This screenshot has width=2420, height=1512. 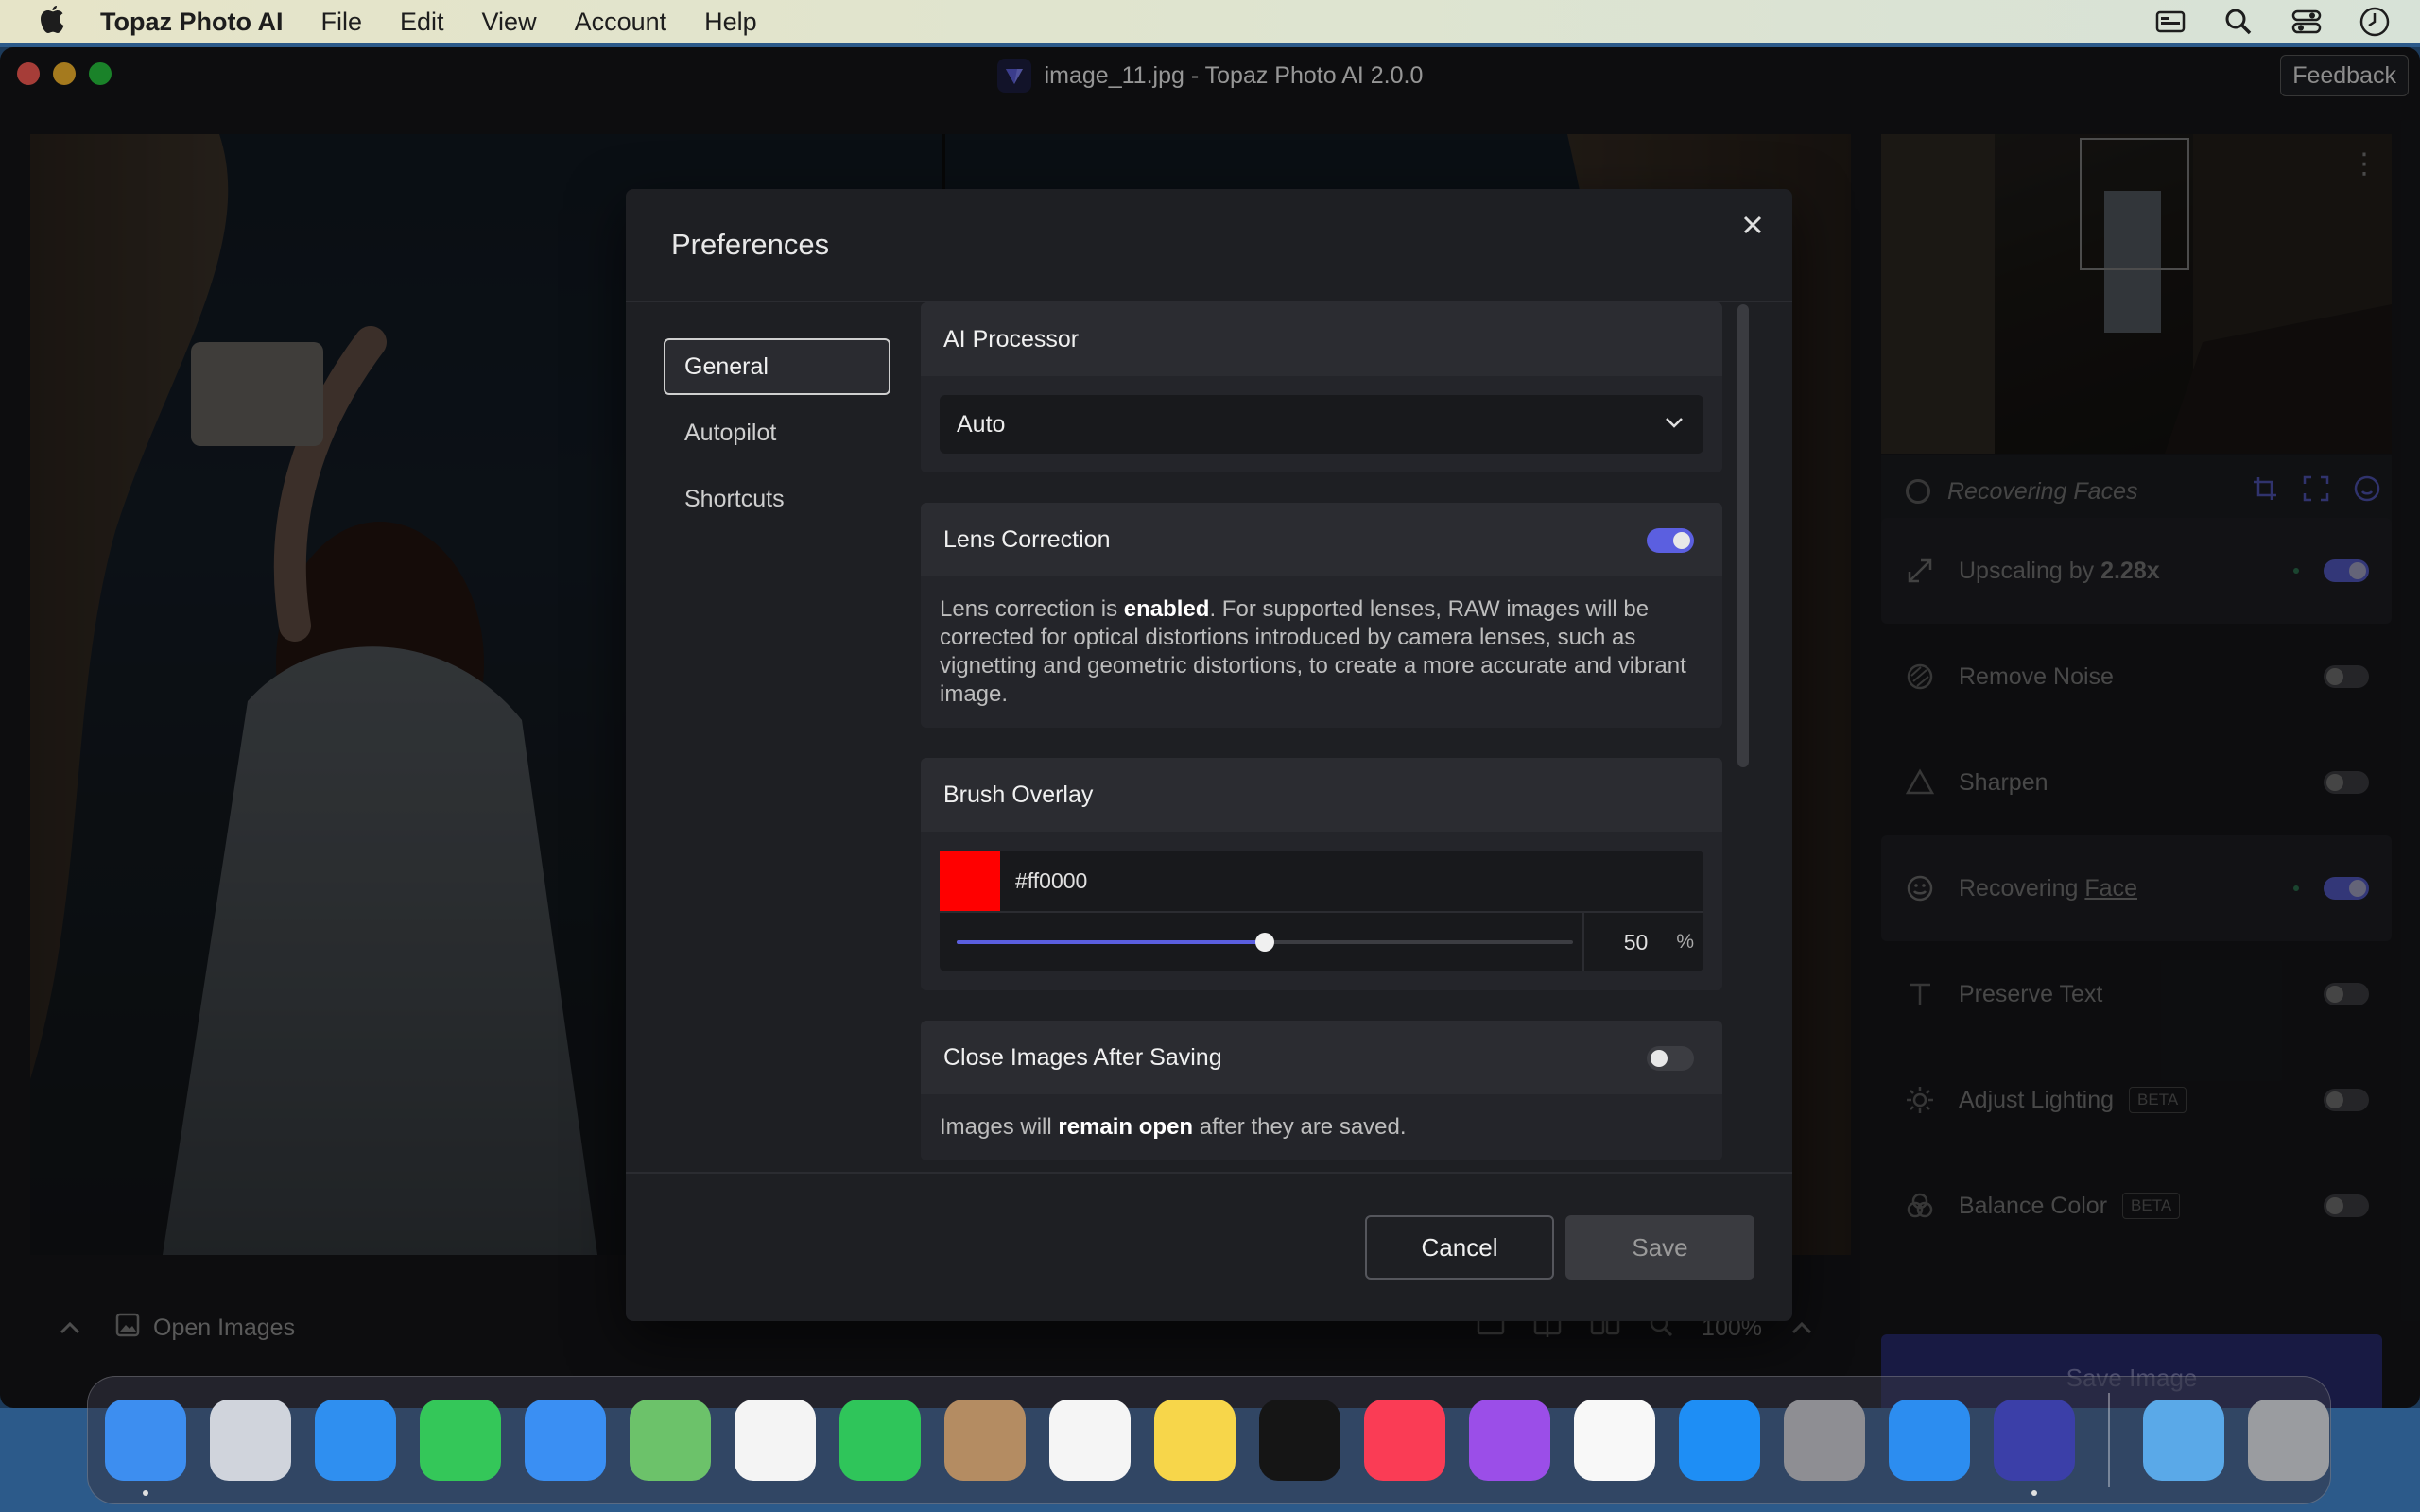 What do you see at coordinates (422, 22) in the screenshot?
I see `menu-edit: Edit` at bounding box center [422, 22].